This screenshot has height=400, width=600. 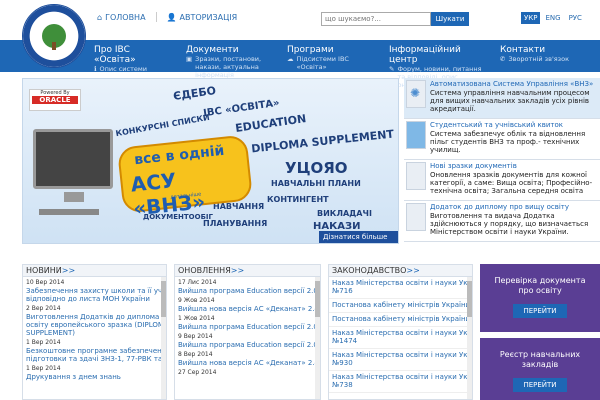 I want to click on oracle-badge: Powered By ORACLE, so click(x=55, y=100).